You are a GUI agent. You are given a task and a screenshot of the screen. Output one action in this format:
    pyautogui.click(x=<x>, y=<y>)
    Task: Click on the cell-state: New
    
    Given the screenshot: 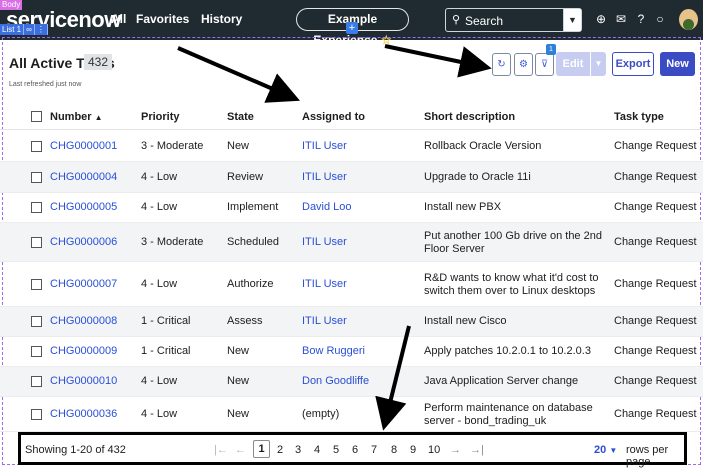 What is the action you would take?
    pyautogui.click(x=238, y=414)
    